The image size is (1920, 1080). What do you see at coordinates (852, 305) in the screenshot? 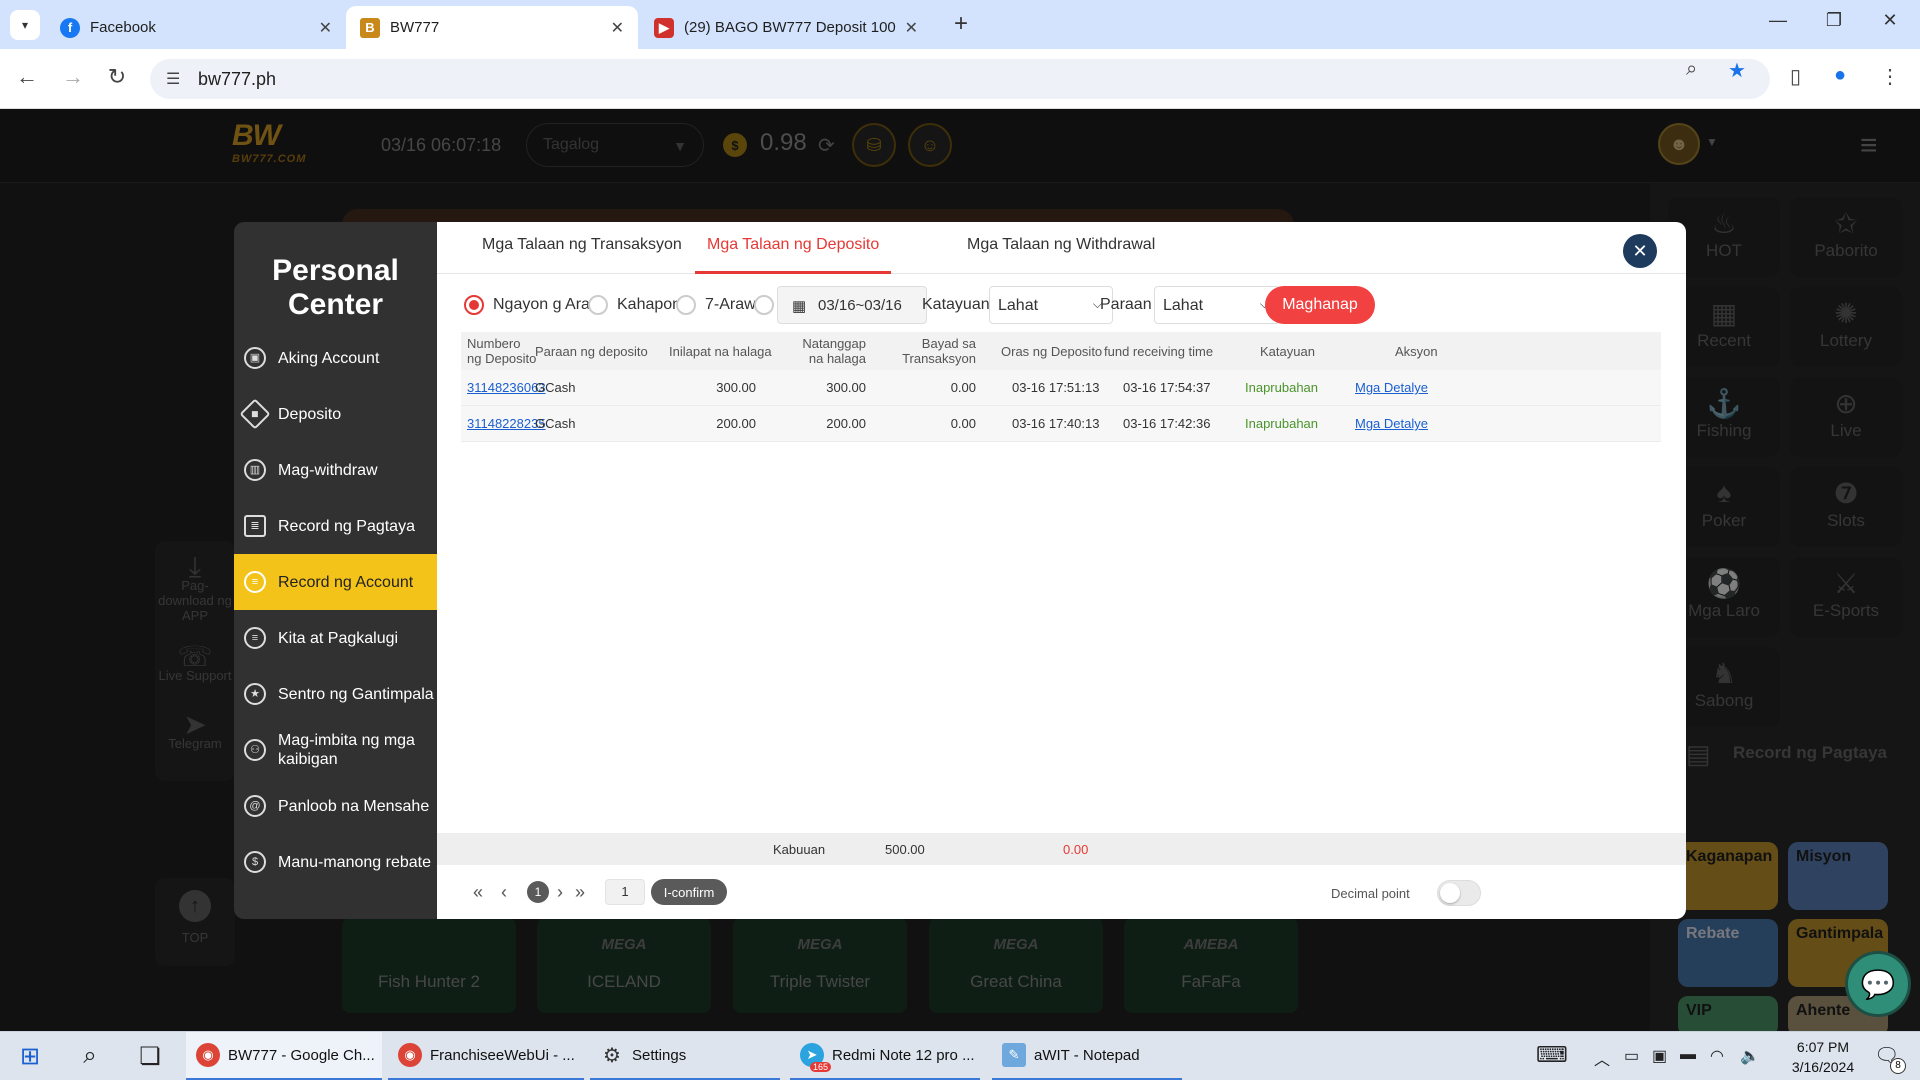
I see `date-range-picker: ▦ 03/16~03/16` at bounding box center [852, 305].